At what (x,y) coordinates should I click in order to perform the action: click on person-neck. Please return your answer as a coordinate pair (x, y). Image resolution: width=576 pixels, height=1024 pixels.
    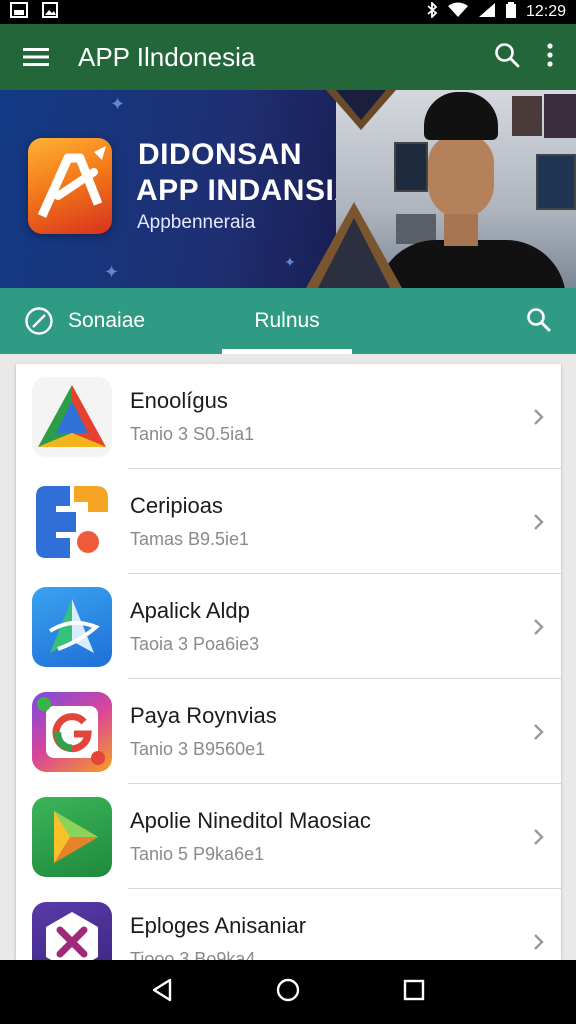
    Looking at the image, I should click on (461, 230).